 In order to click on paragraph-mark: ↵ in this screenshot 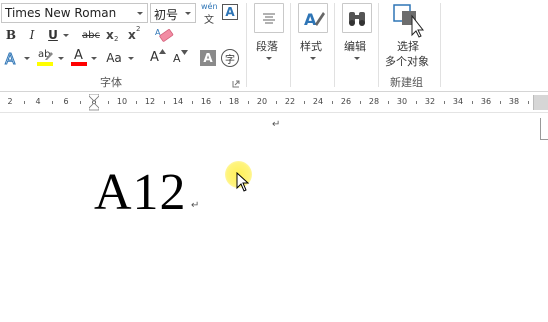, I will do `click(195, 205)`.